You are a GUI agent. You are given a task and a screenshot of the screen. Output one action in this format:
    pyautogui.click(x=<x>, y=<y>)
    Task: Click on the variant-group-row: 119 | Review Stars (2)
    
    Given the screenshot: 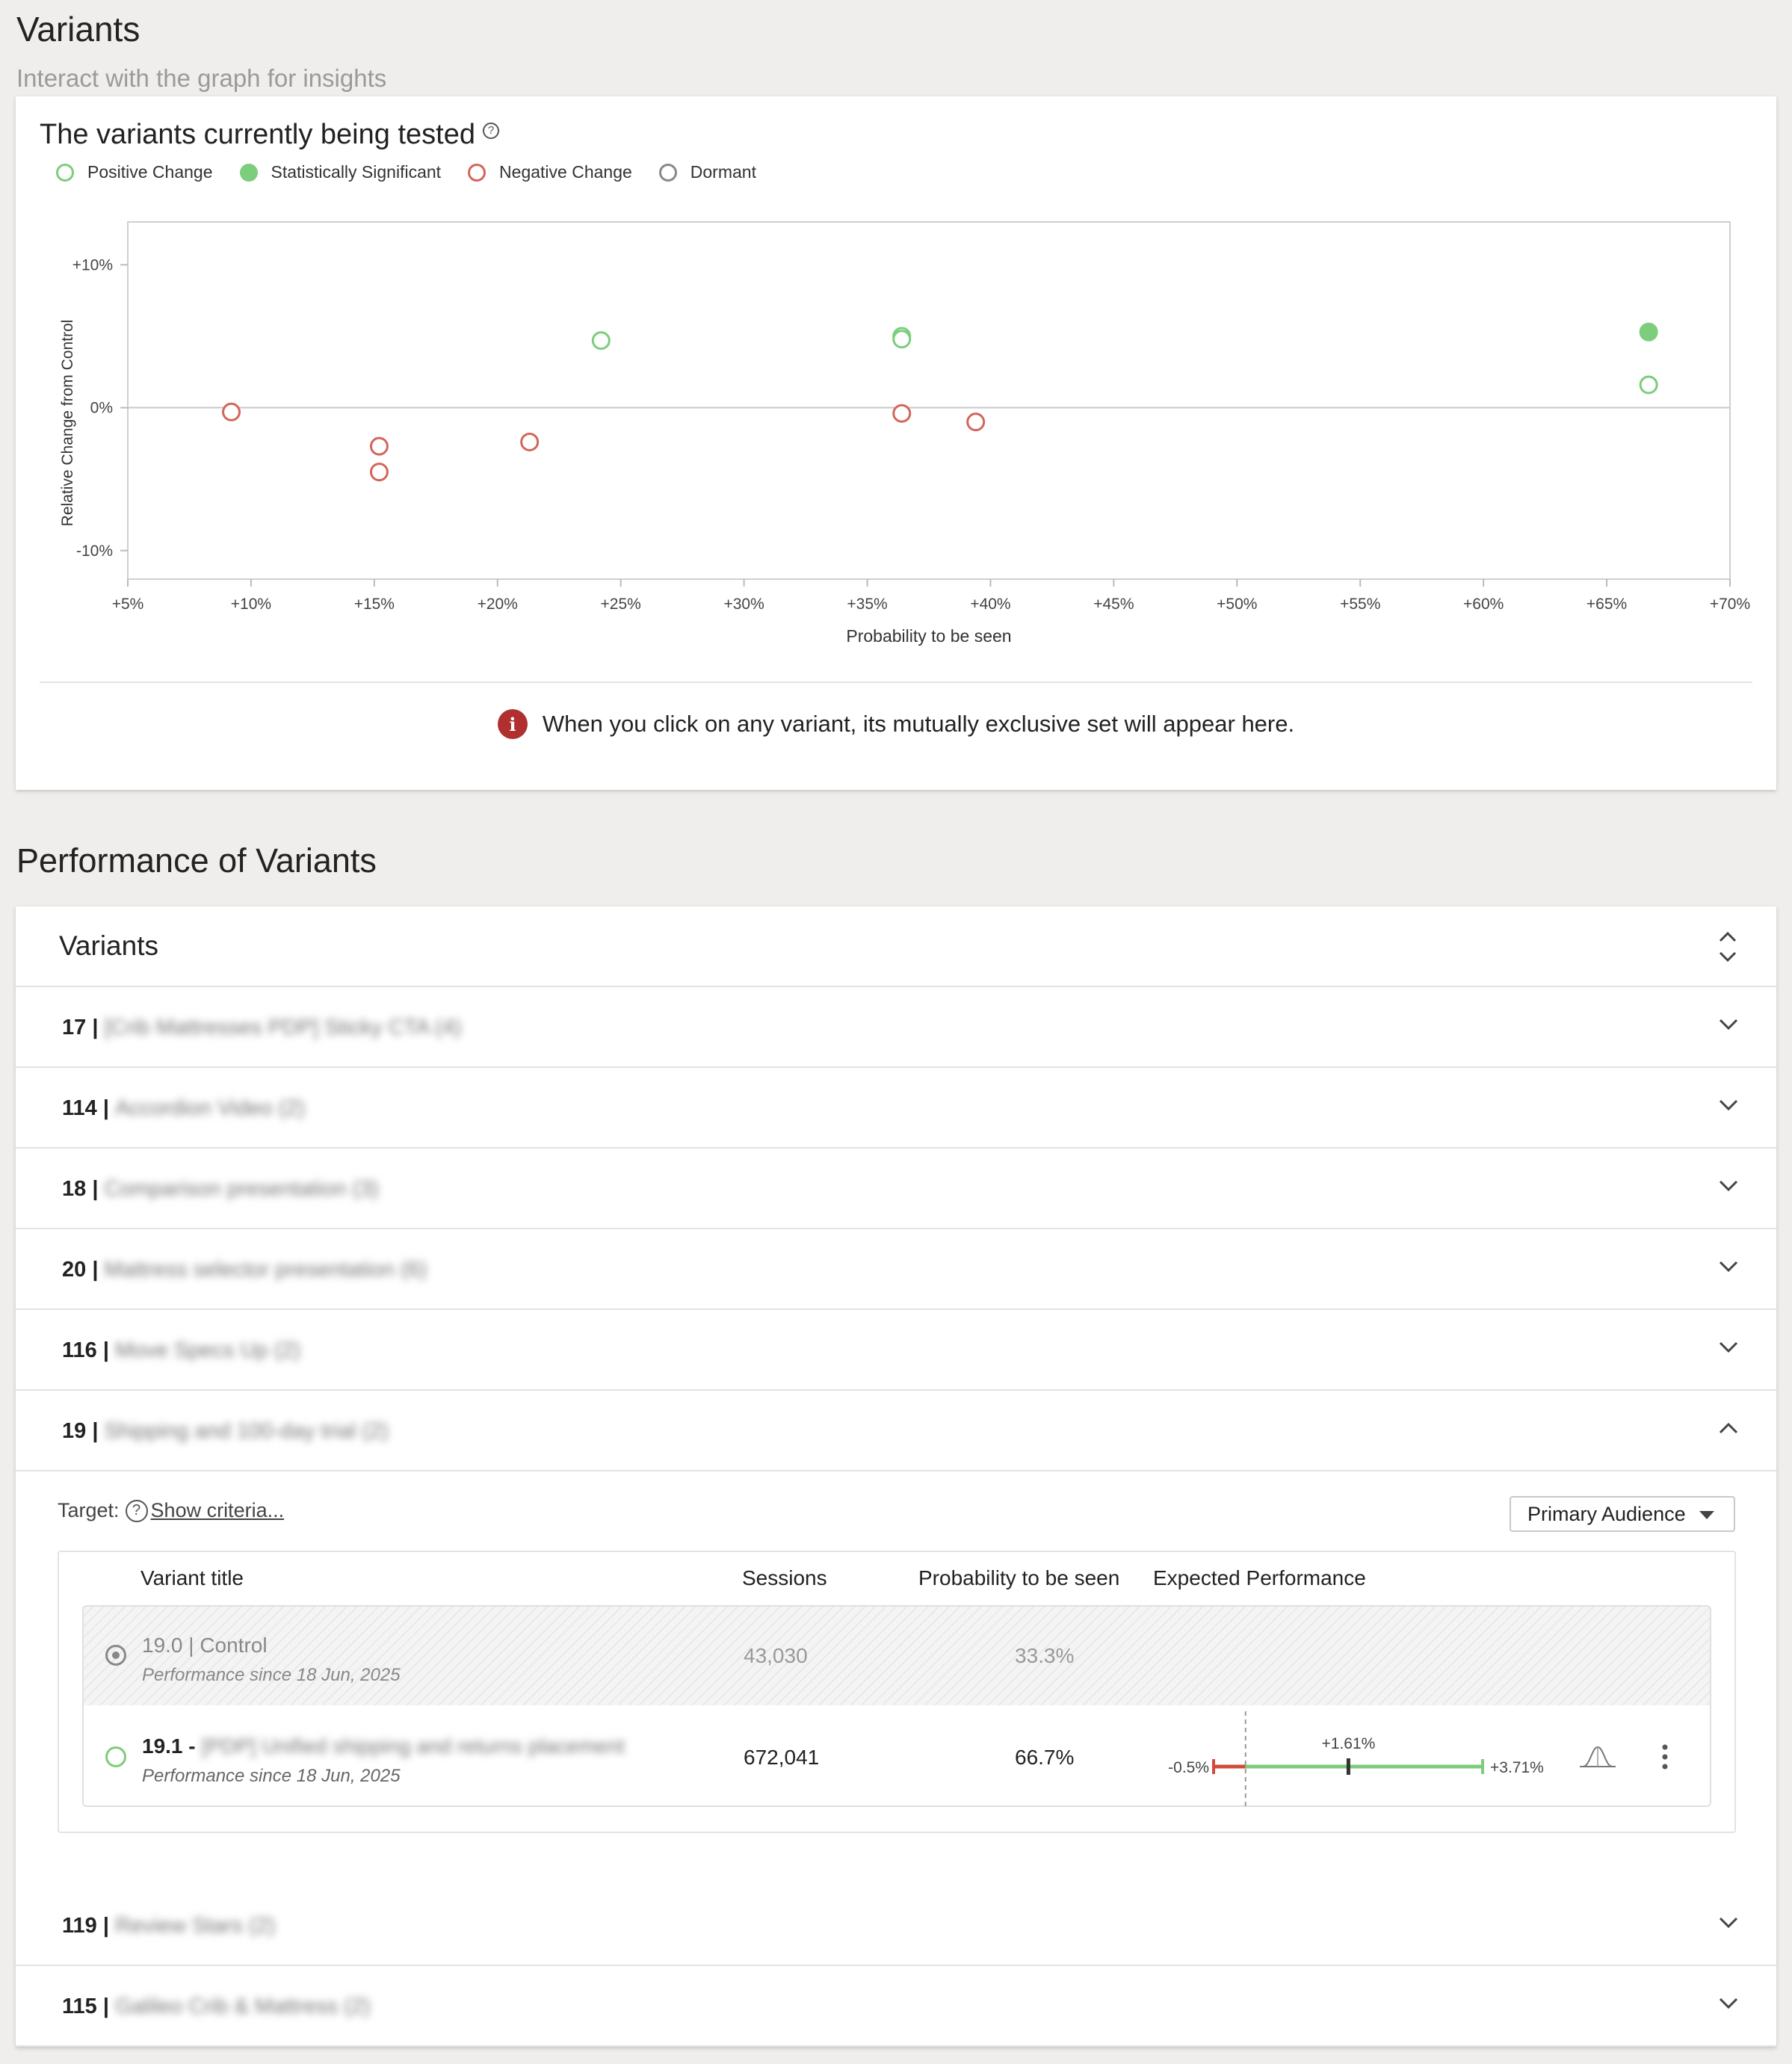 What is the action you would take?
    pyautogui.click(x=896, y=1925)
    